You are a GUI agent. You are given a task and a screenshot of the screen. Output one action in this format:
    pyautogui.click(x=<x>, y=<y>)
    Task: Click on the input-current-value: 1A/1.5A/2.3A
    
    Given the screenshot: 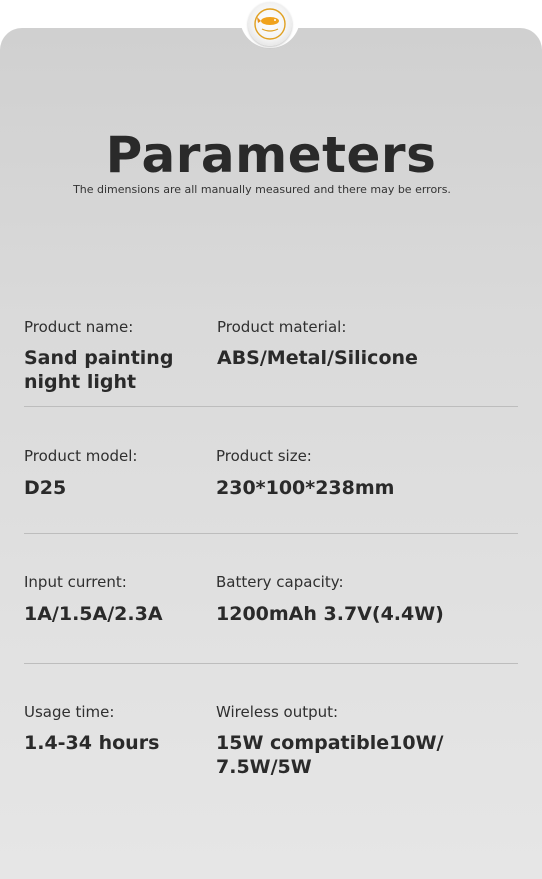 What is the action you would take?
    pyautogui.click(x=93, y=614)
    